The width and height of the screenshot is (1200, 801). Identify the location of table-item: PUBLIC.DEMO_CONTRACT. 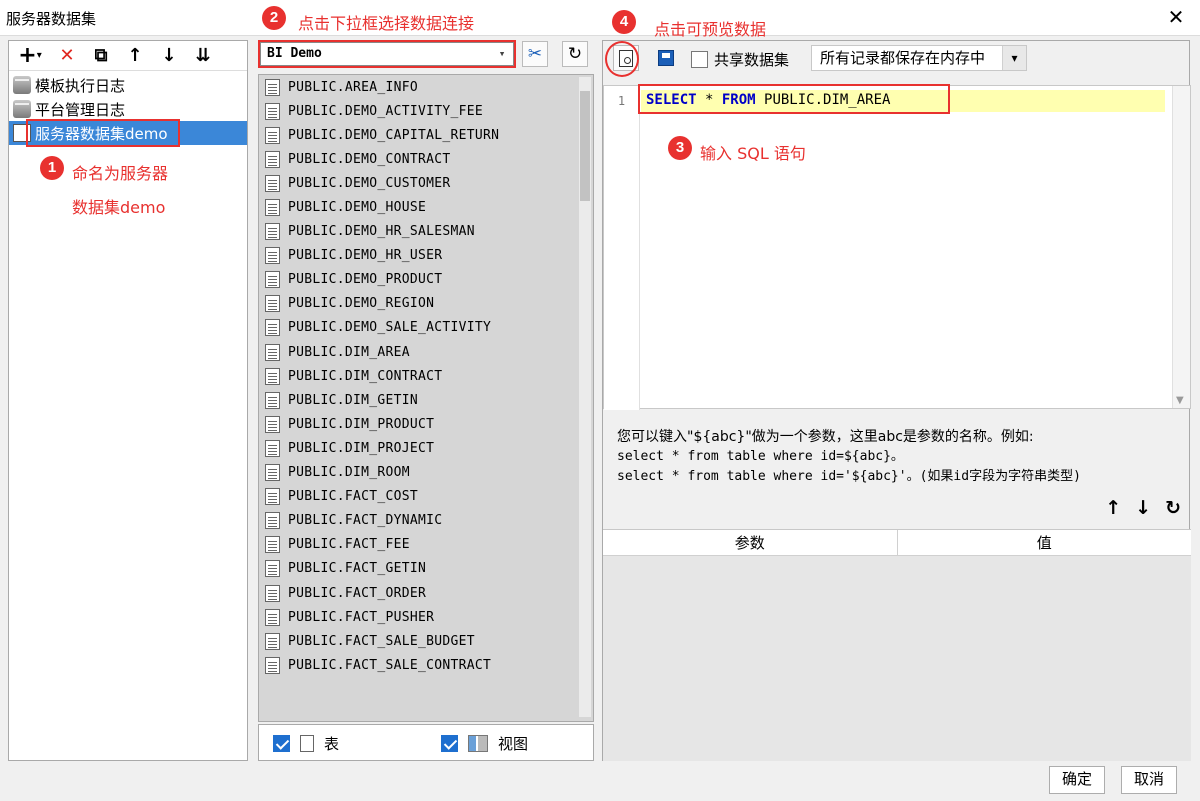
(426, 159).